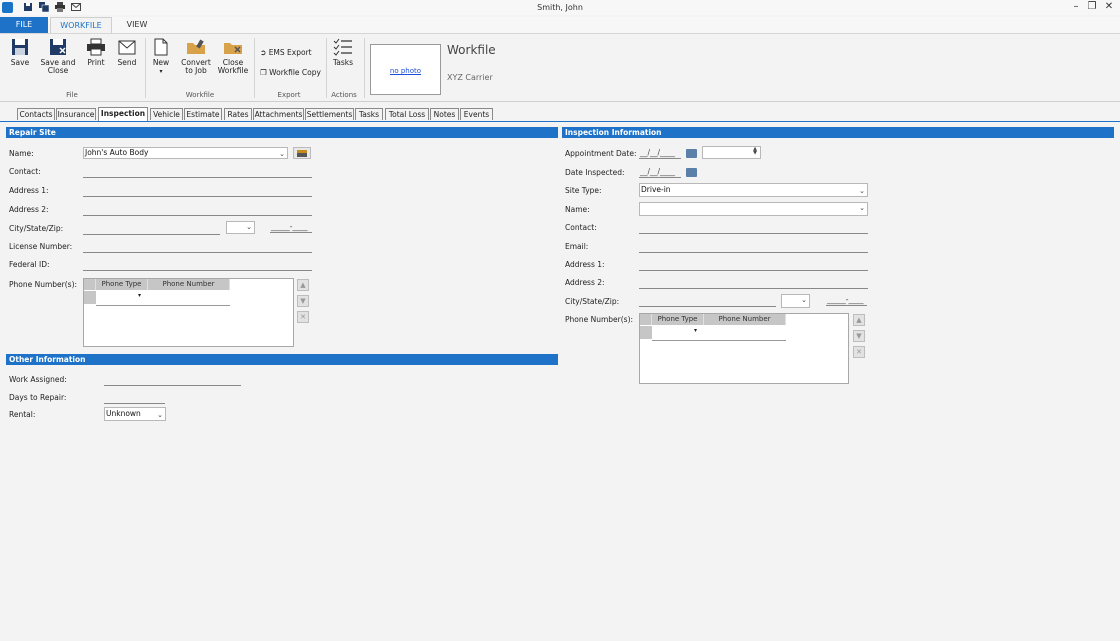  What do you see at coordinates (203, 114) in the screenshot?
I see `tab-estimate: Estimate` at bounding box center [203, 114].